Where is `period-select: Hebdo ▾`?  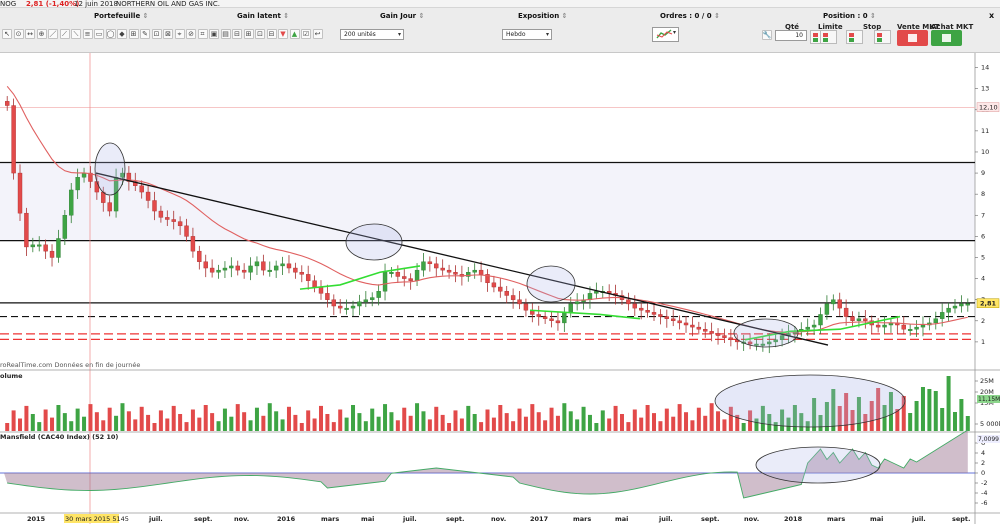 period-select: Hebdo ▾ is located at coordinates (527, 34).